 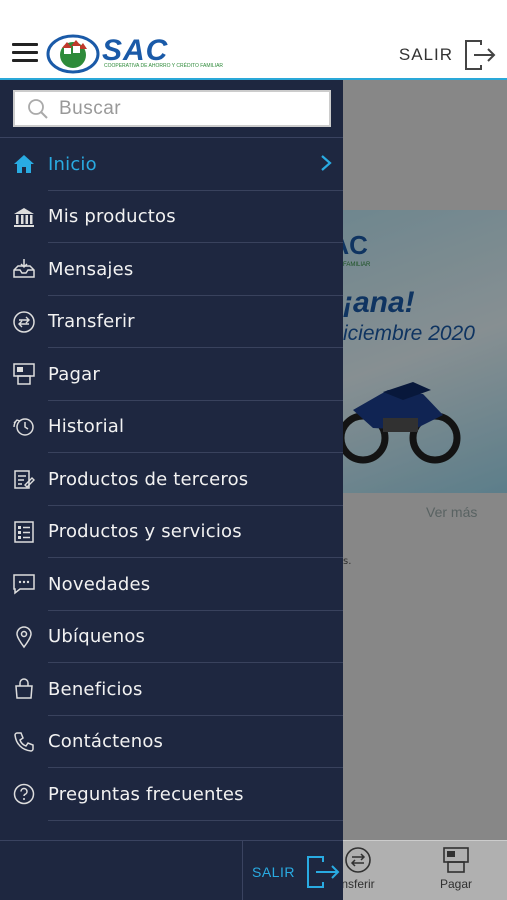 What do you see at coordinates (24, 164) in the screenshot?
I see `home-icon` at bounding box center [24, 164].